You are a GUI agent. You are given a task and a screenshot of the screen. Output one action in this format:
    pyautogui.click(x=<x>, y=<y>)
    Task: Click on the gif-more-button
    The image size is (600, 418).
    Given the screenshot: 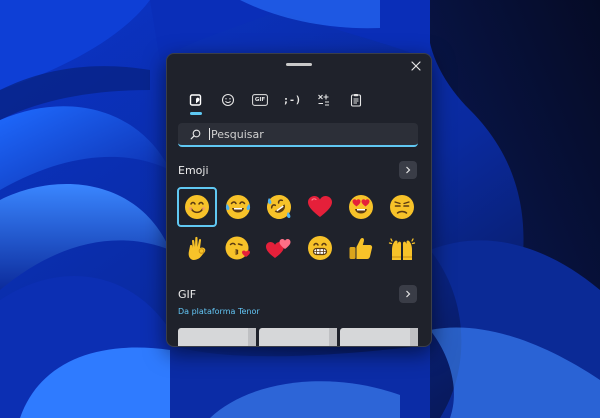 What is the action you would take?
    pyautogui.click(x=408, y=294)
    